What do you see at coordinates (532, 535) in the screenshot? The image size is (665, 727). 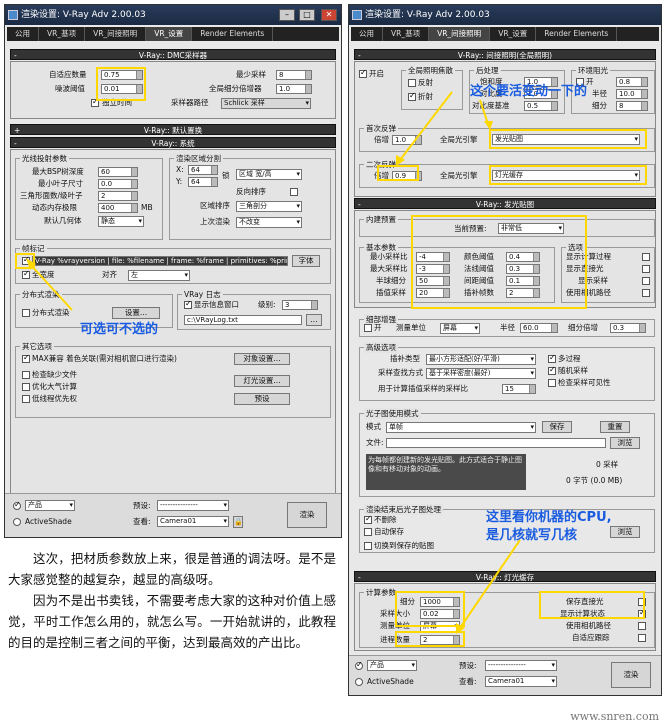 I see `annotation-cpu-line2: 是几核就写几核` at bounding box center [532, 535].